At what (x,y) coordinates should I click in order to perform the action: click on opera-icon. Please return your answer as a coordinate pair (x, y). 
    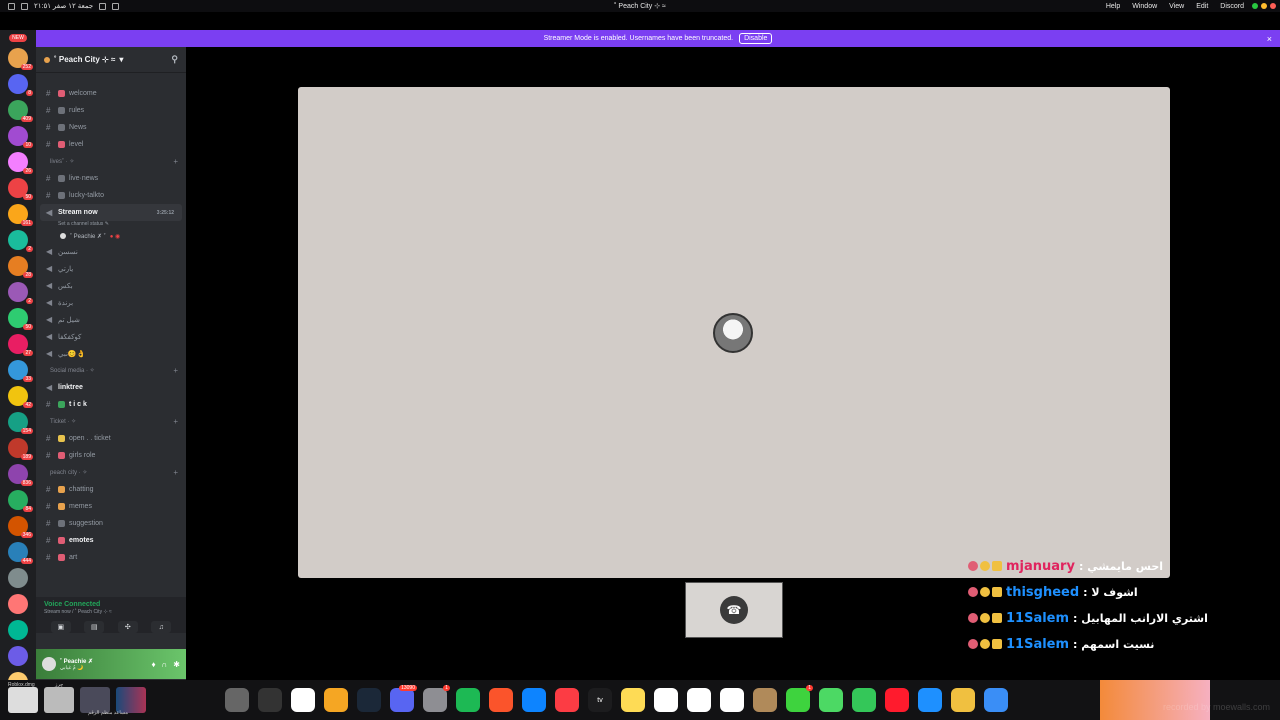
    Looking at the image, I should click on (897, 700).